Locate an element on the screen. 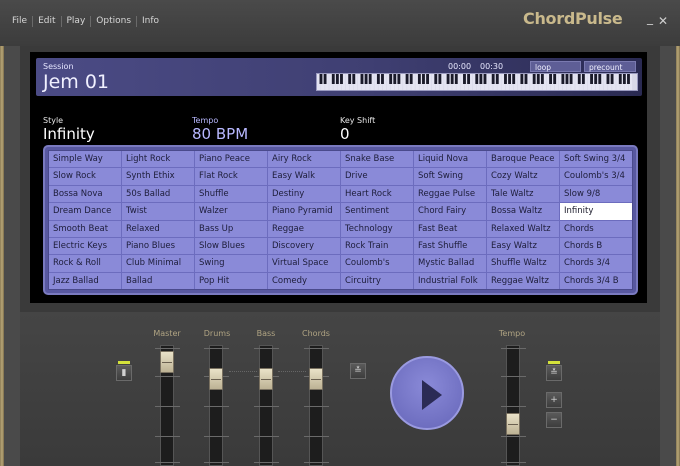  style-cell: Club Minimal is located at coordinates (158, 263).